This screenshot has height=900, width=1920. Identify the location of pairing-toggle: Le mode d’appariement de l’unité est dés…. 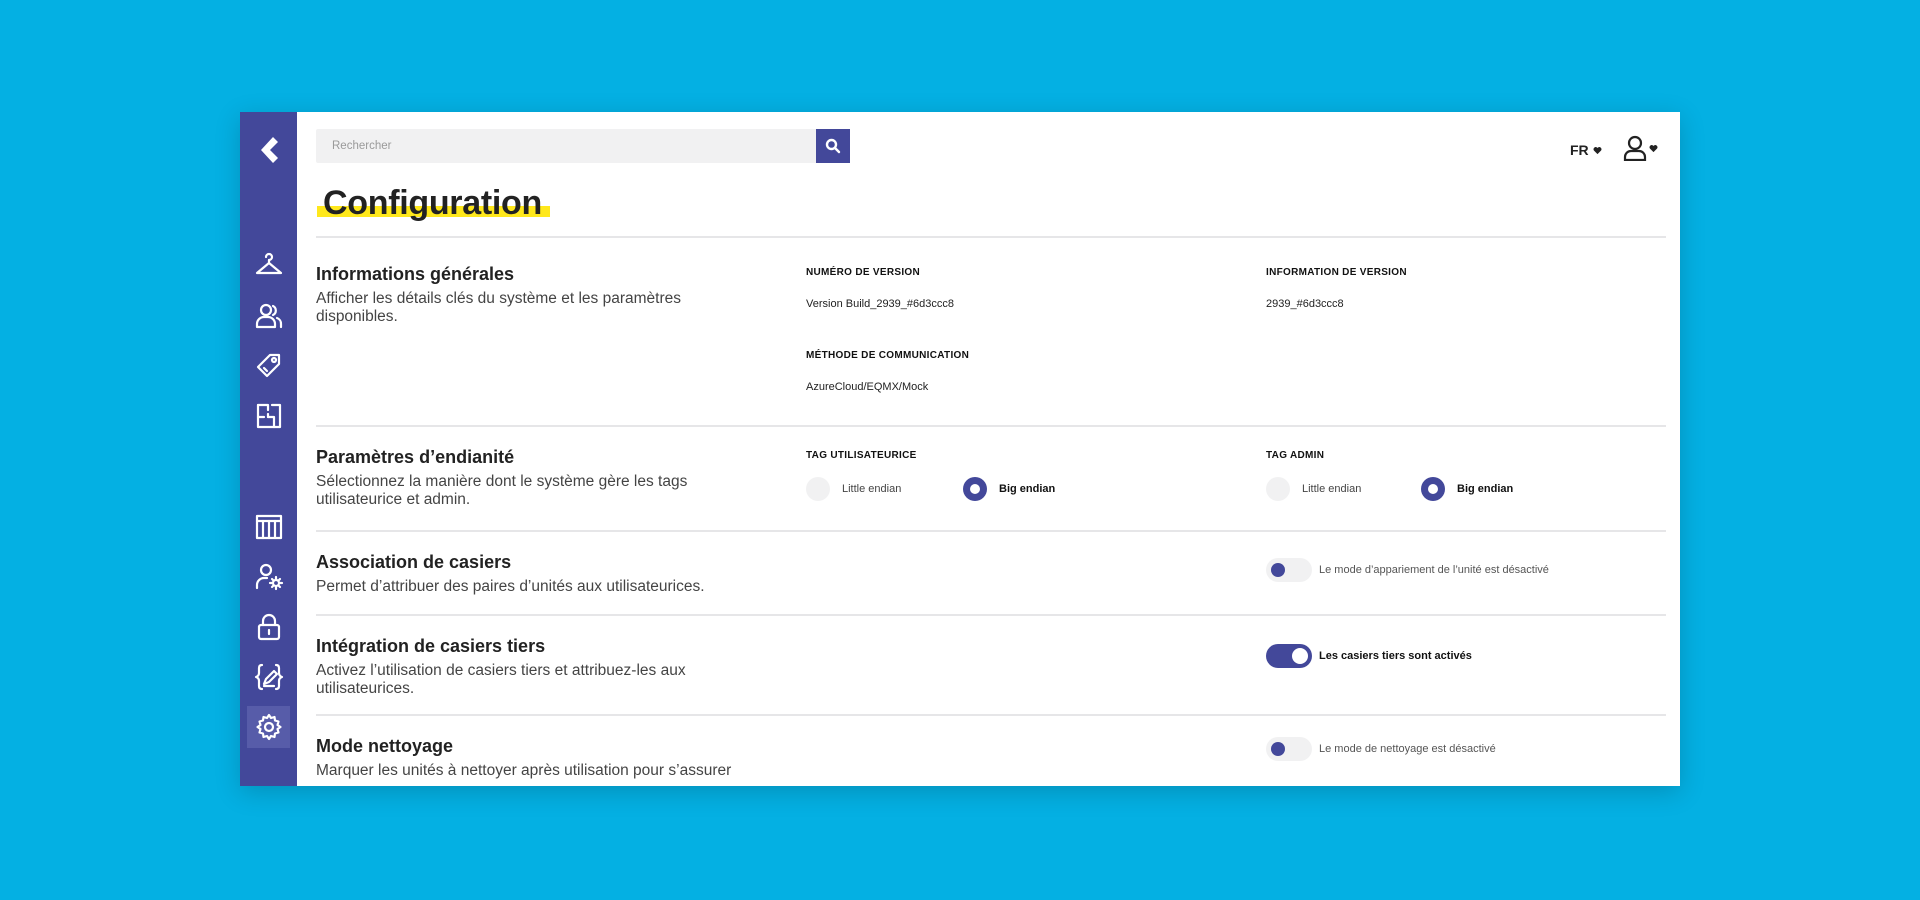
(1407, 570).